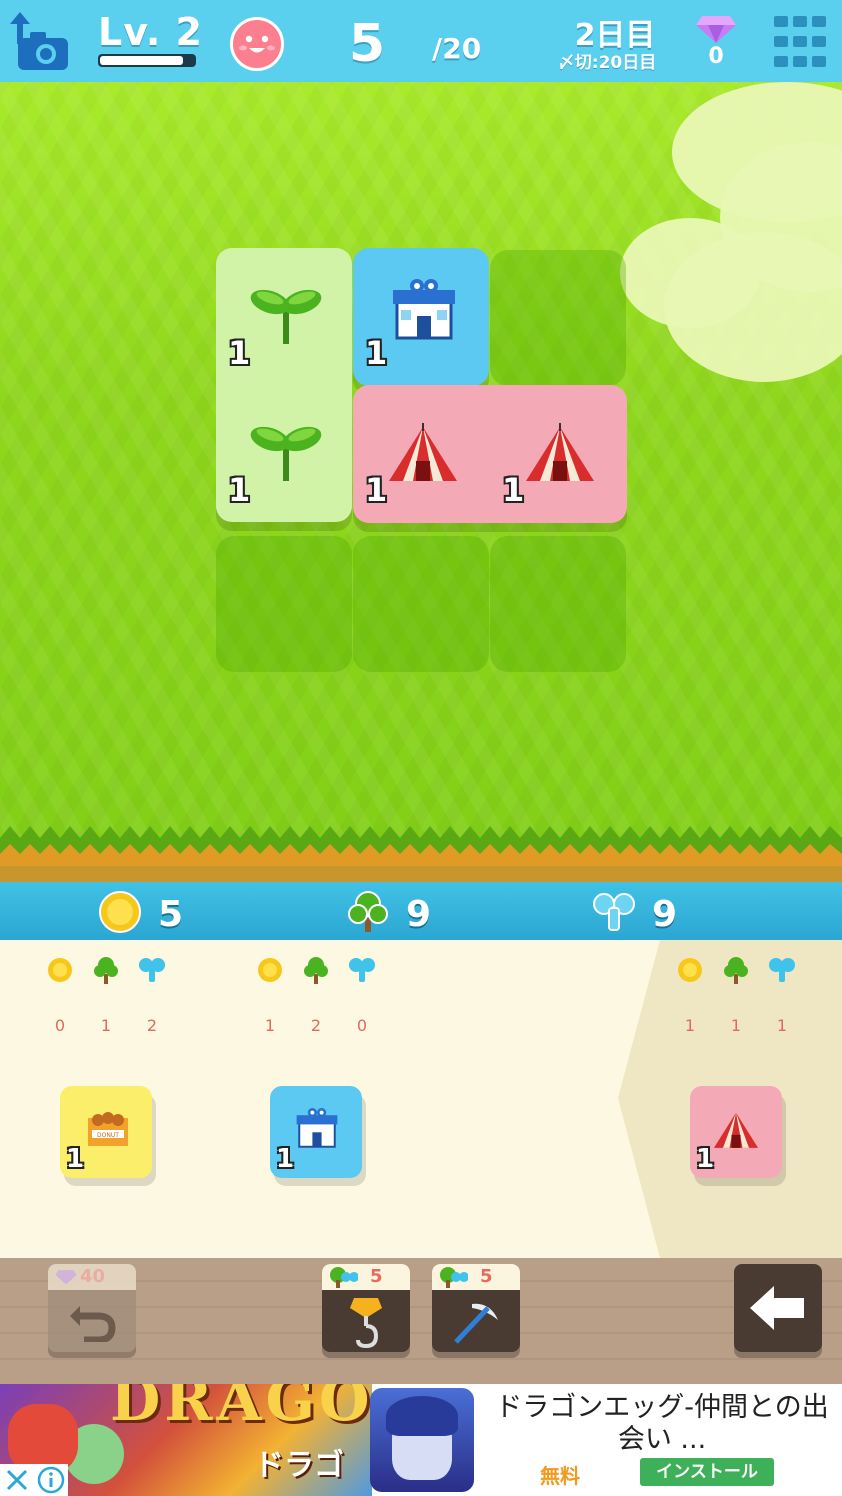 This screenshot has width=842, height=1496. I want to click on water-resource: 9, so click(652, 912).